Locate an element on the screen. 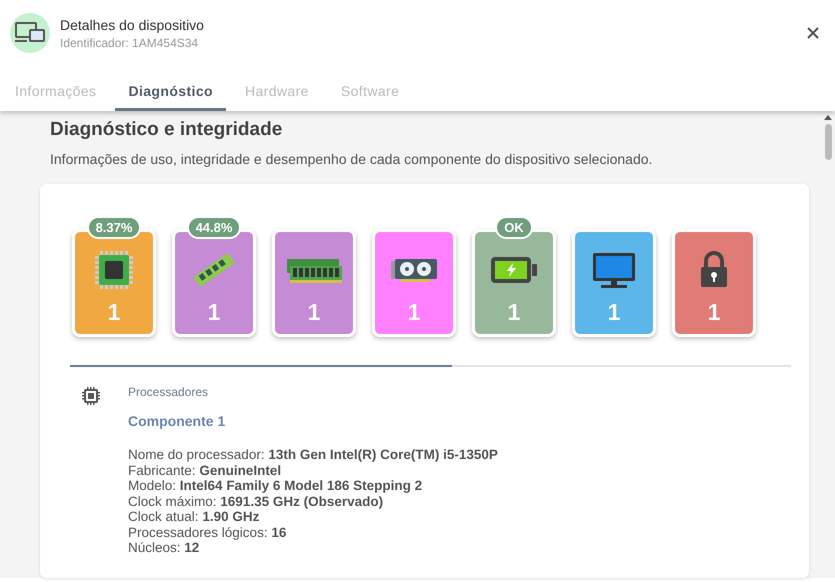 The image size is (835, 582). scroll-thumb is located at coordinates (828, 142).